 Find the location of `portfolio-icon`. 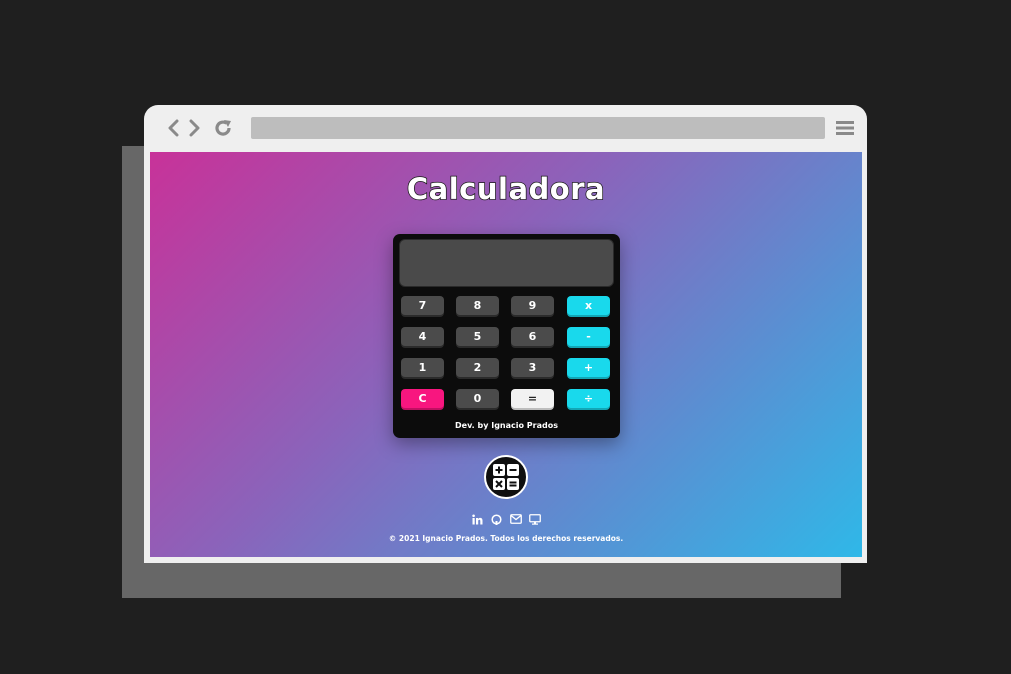

portfolio-icon is located at coordinates (534, 519).